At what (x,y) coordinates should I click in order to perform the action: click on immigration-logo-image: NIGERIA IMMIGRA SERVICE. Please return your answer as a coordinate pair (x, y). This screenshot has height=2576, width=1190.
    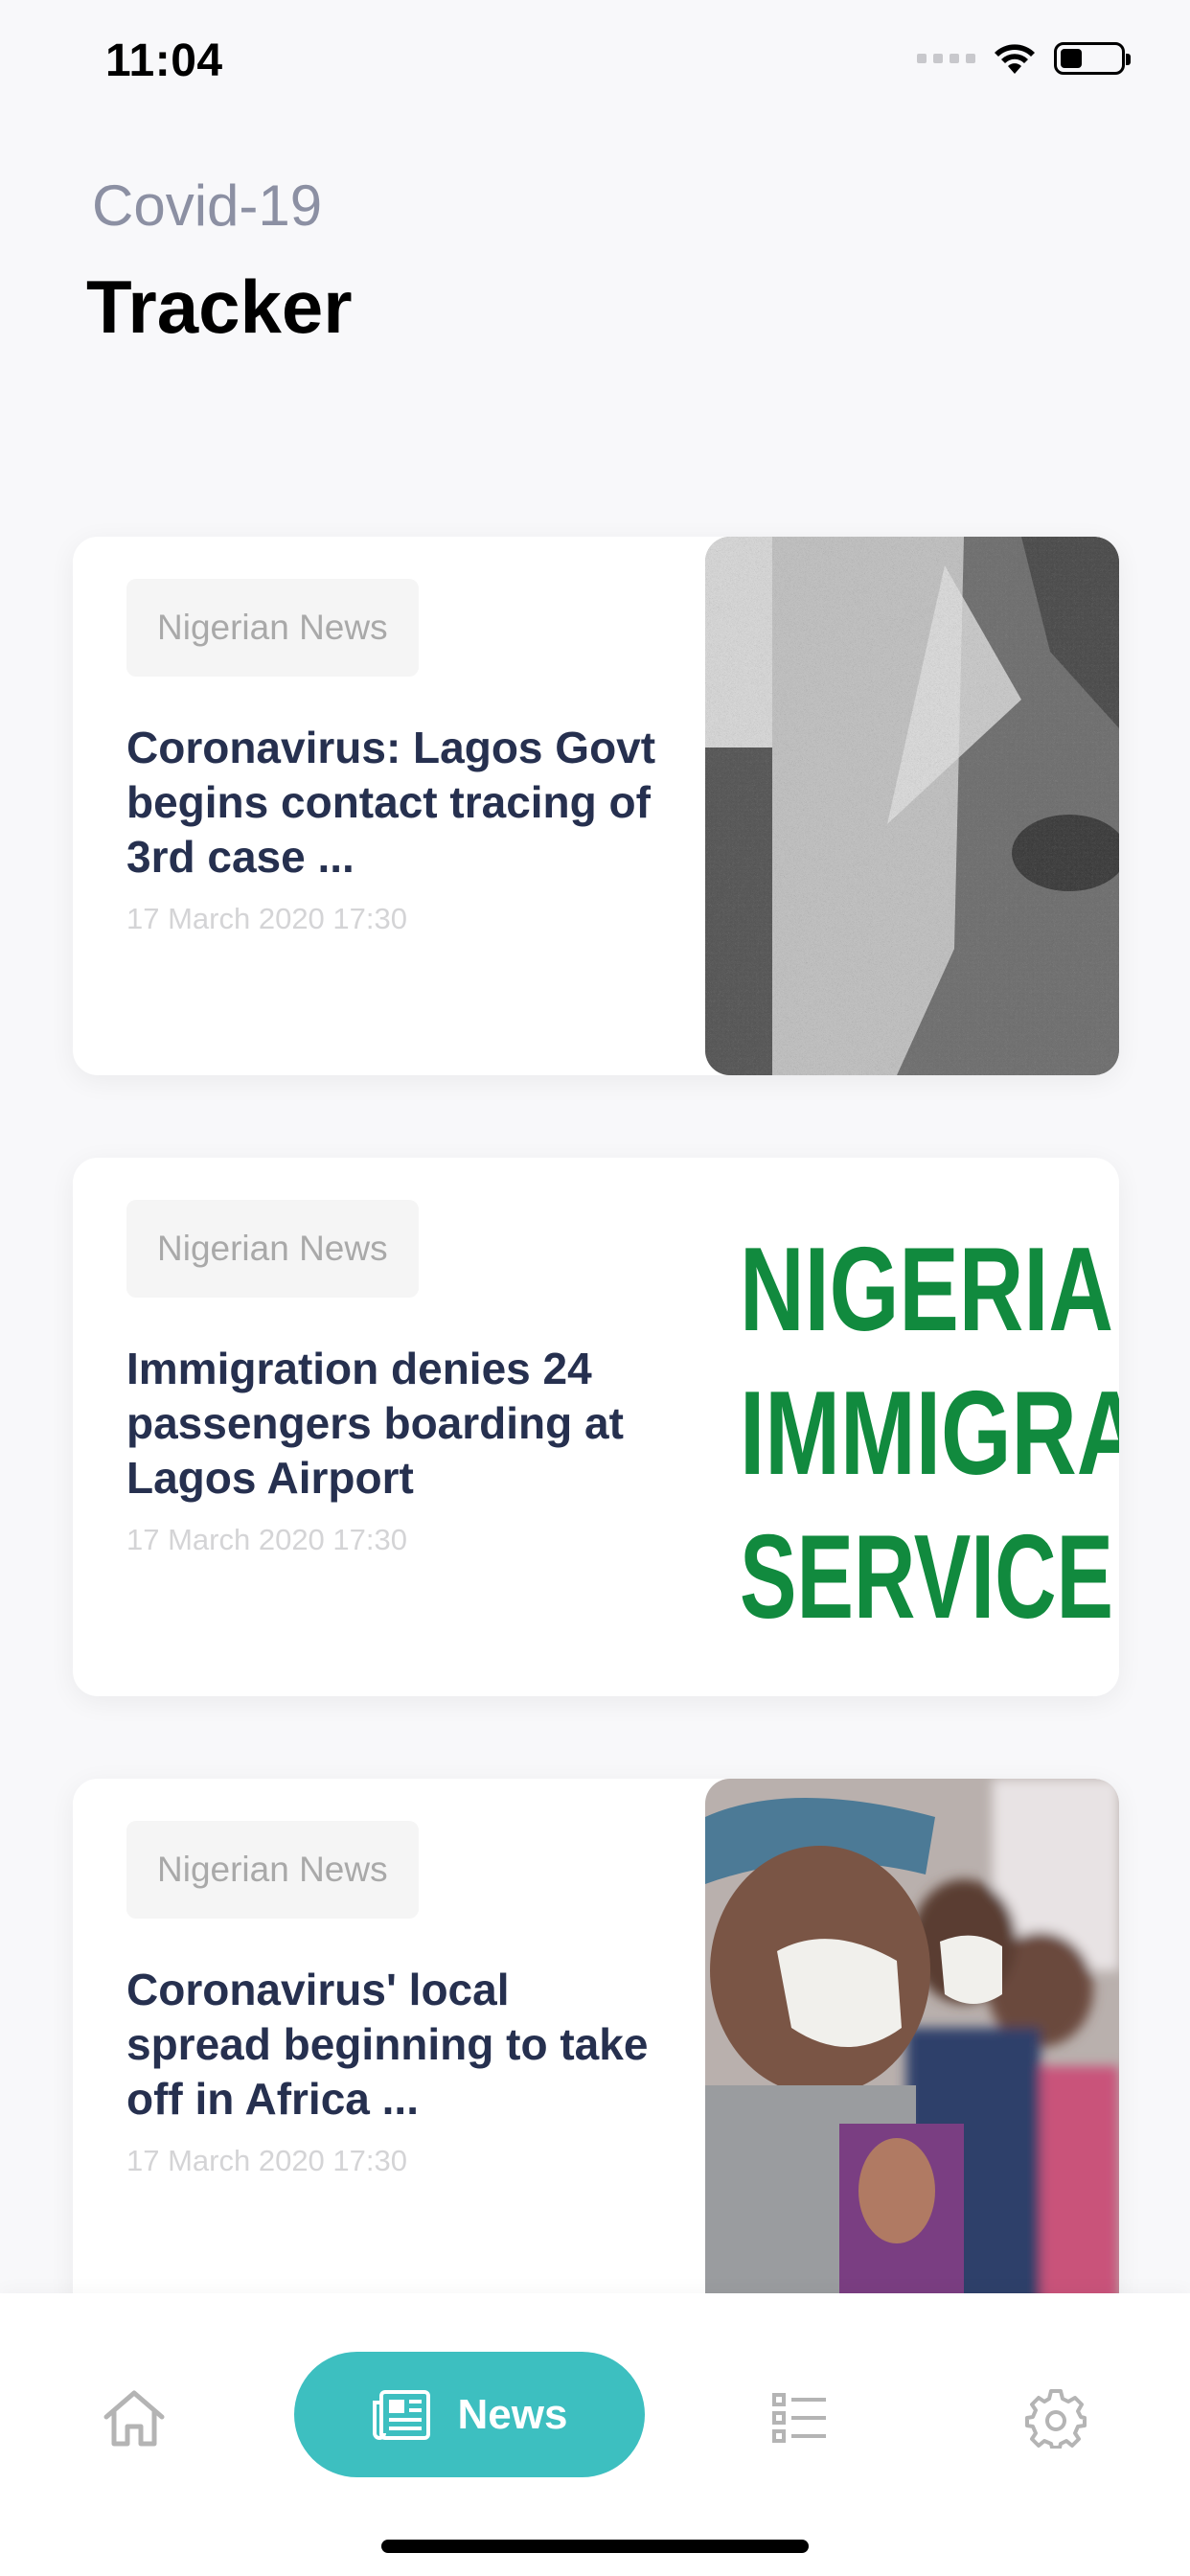
    Looking at the image, I should click on (930, 1434).